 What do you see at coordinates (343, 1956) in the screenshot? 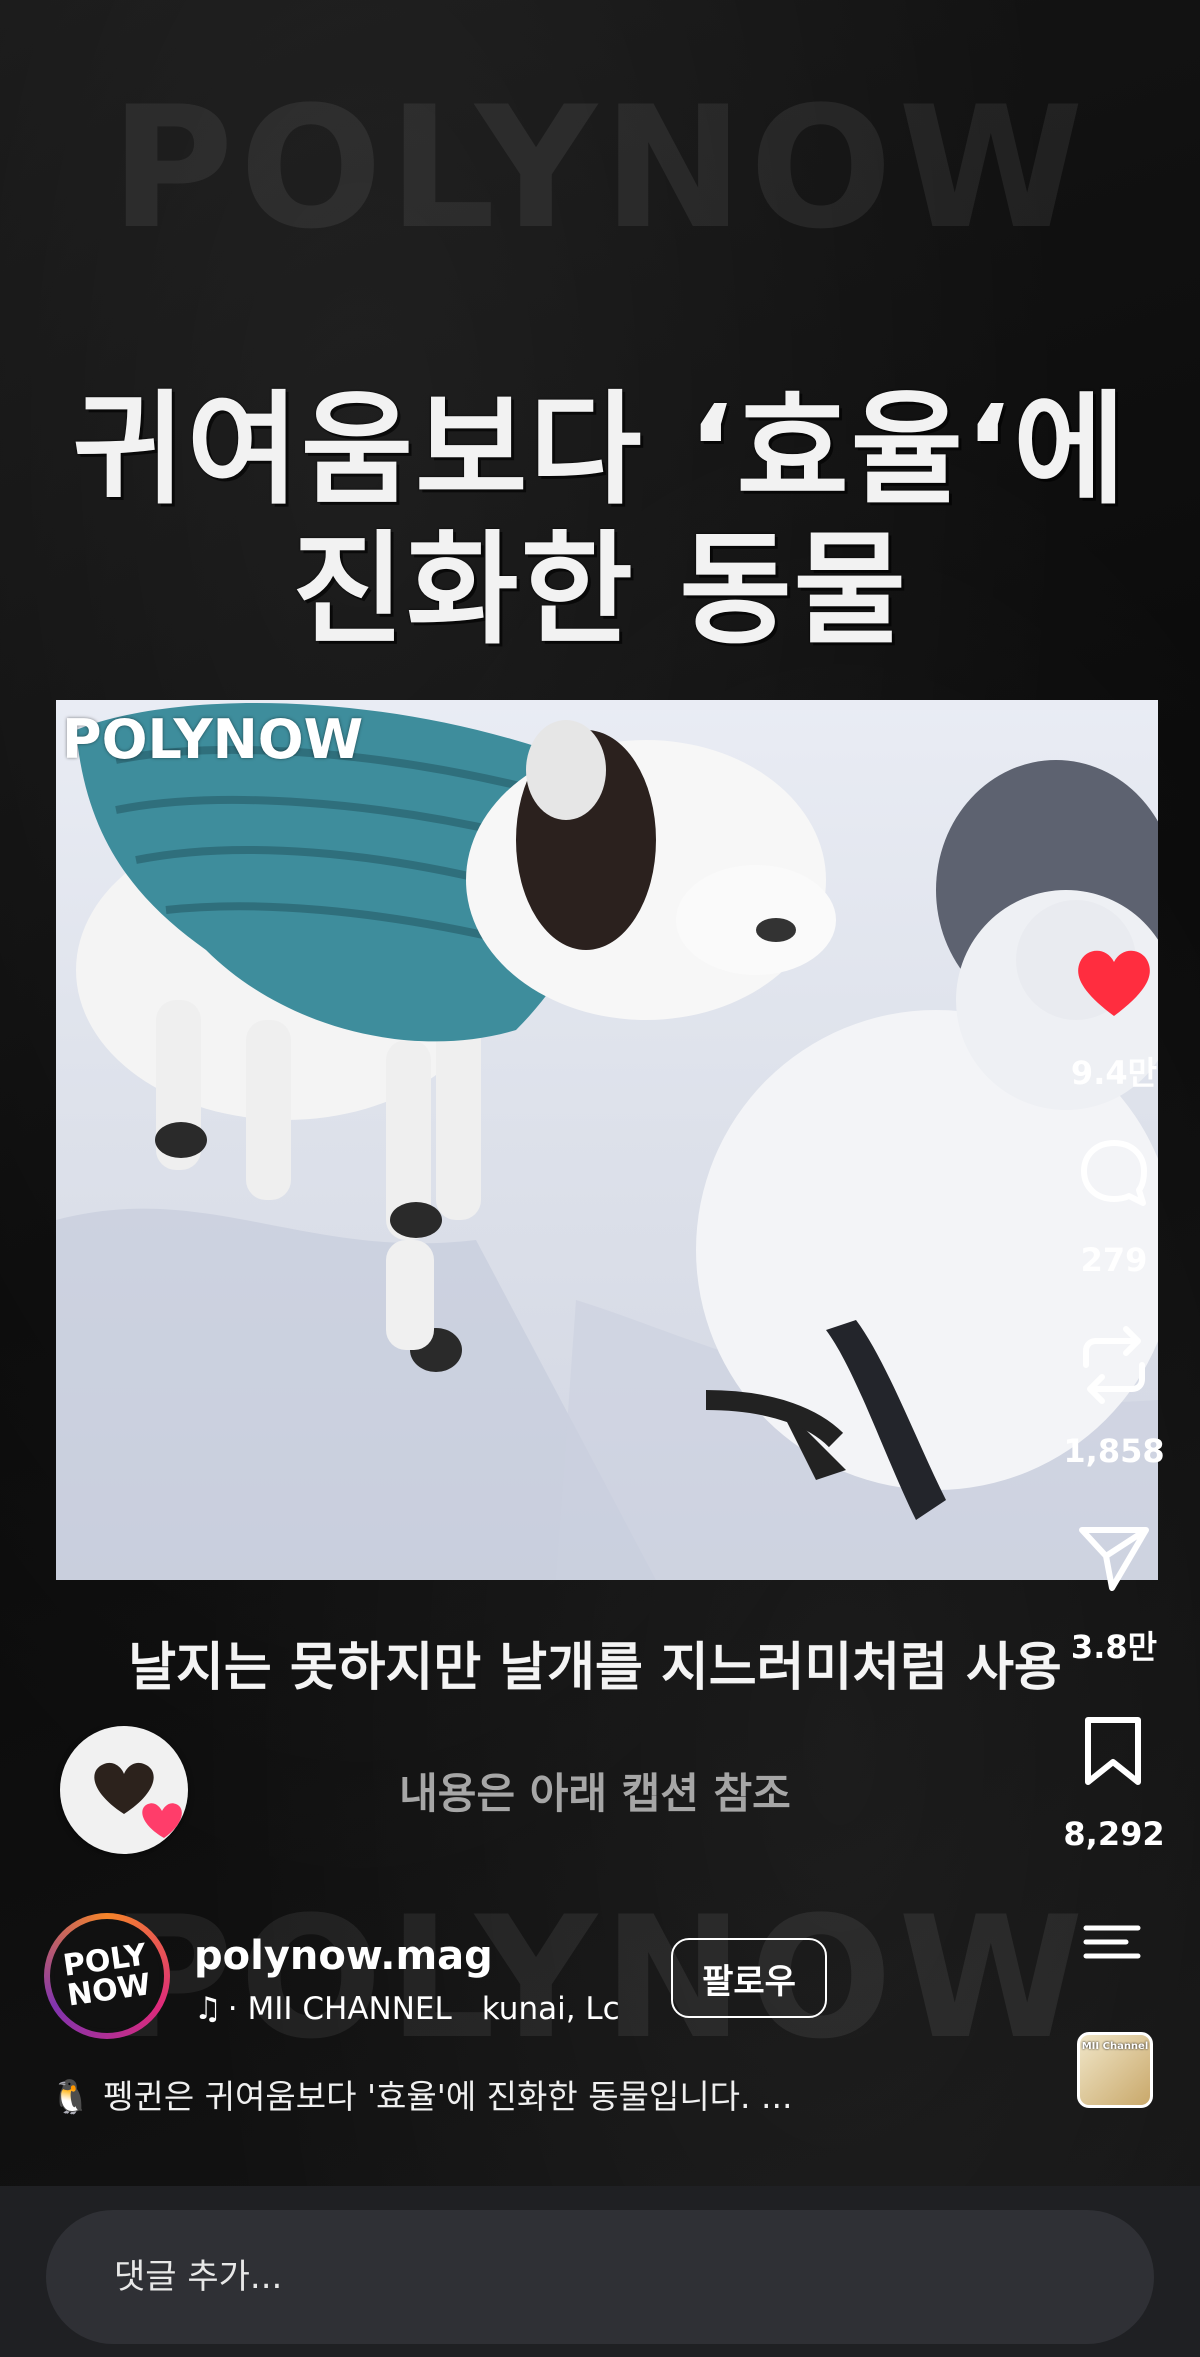
I see `username: polynow.mag` at bounding box center [343, 1956].